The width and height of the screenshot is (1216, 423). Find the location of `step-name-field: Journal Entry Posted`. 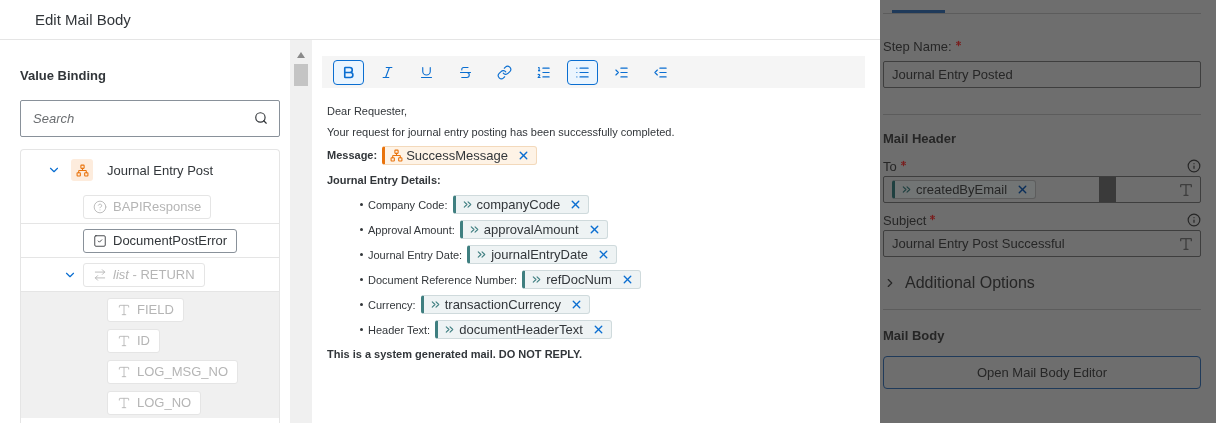

step-name-field: Journal Entry Posted is located at coordinates (1042, 74).